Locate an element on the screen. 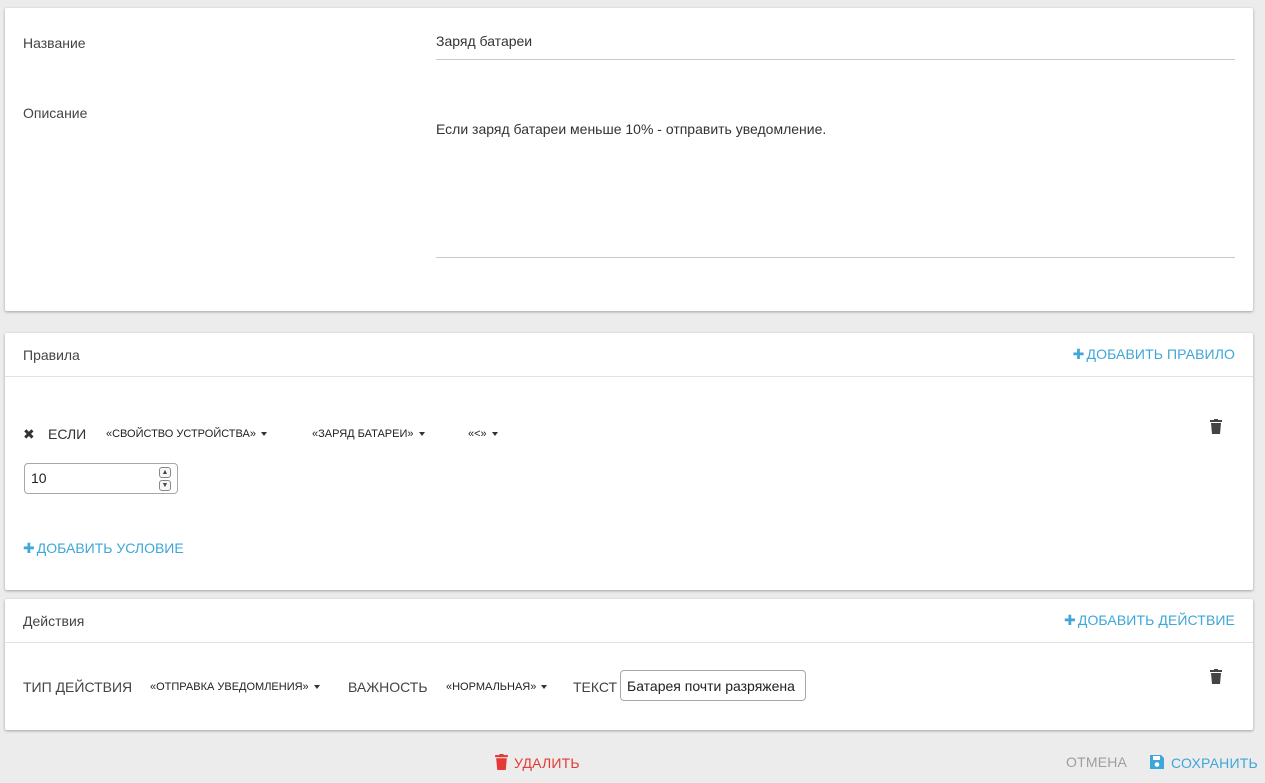 This screenshot has height=783, width=1265. save-label: СОХРАНИТЬ is located at coordinates (1214, 763).